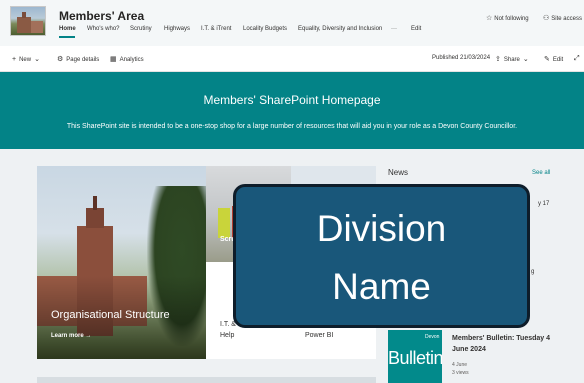  Describe the element at coordinates (265, 29) in the screenshot. I see `nav-locality-budgets: Locality Budgets` at that location.